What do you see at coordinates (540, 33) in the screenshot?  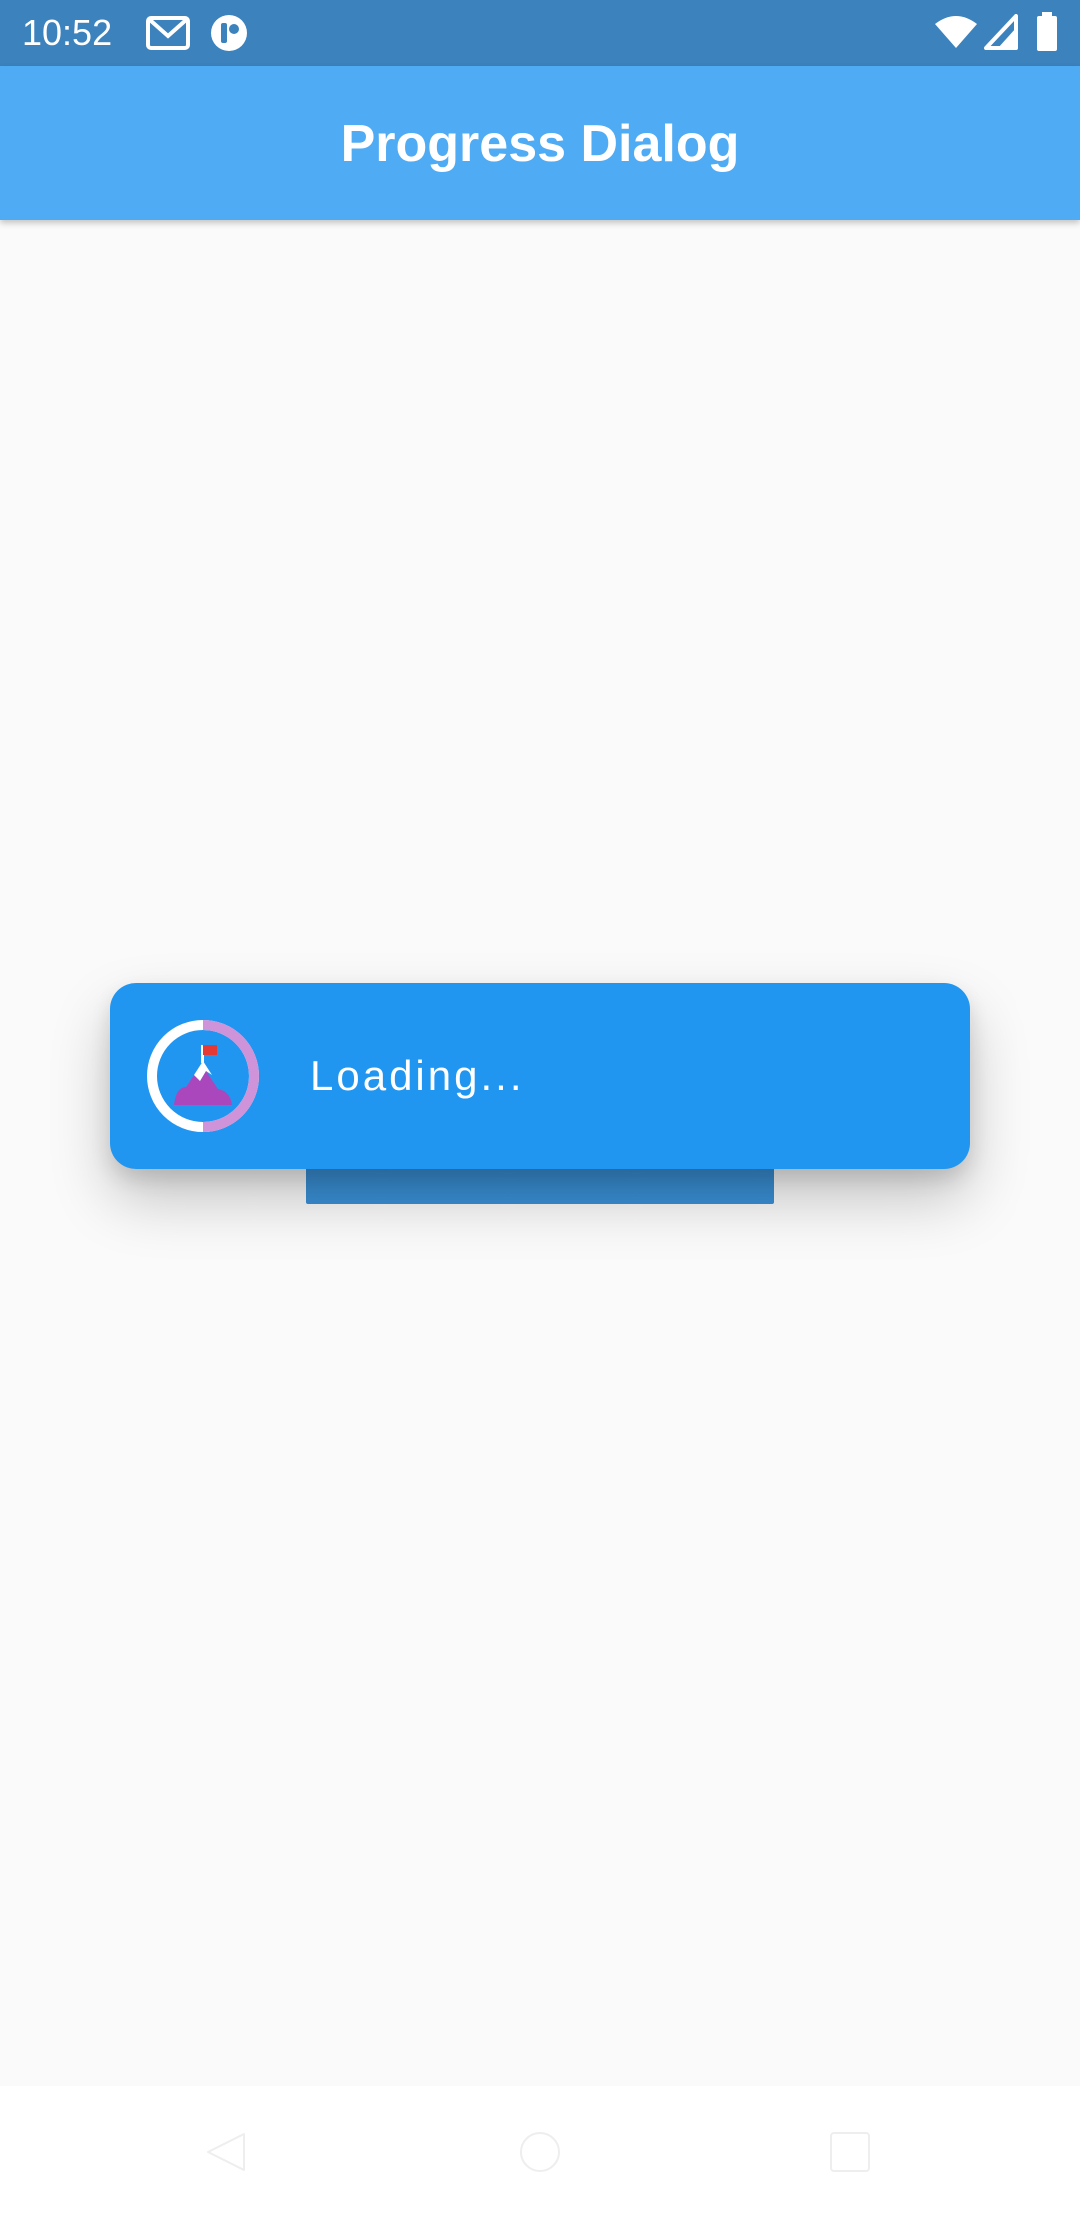 I see `status-bar: 10:52` at bounding box center [540, 33].